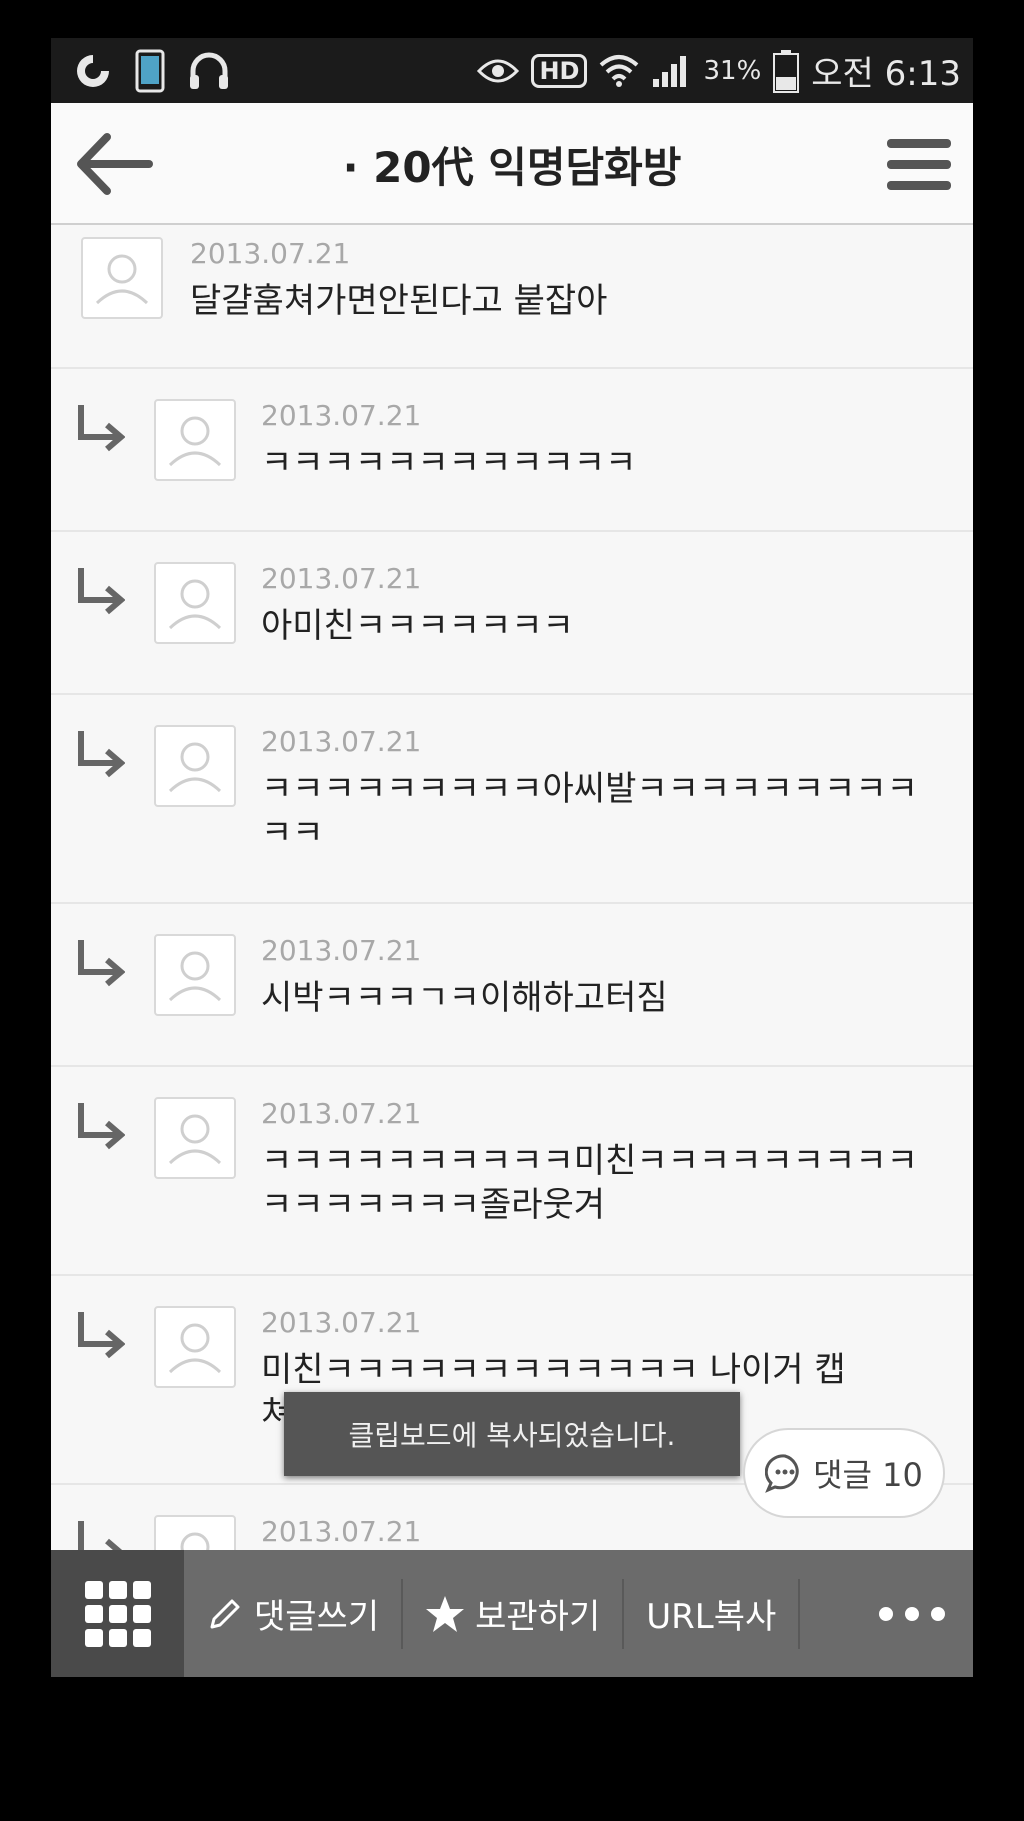 This screenshot has height=1821, width=1024. Describe the element at coordinates (317, 1617) in the screenshot. I see `write-comment-label: 댓글쓰기` at that location.